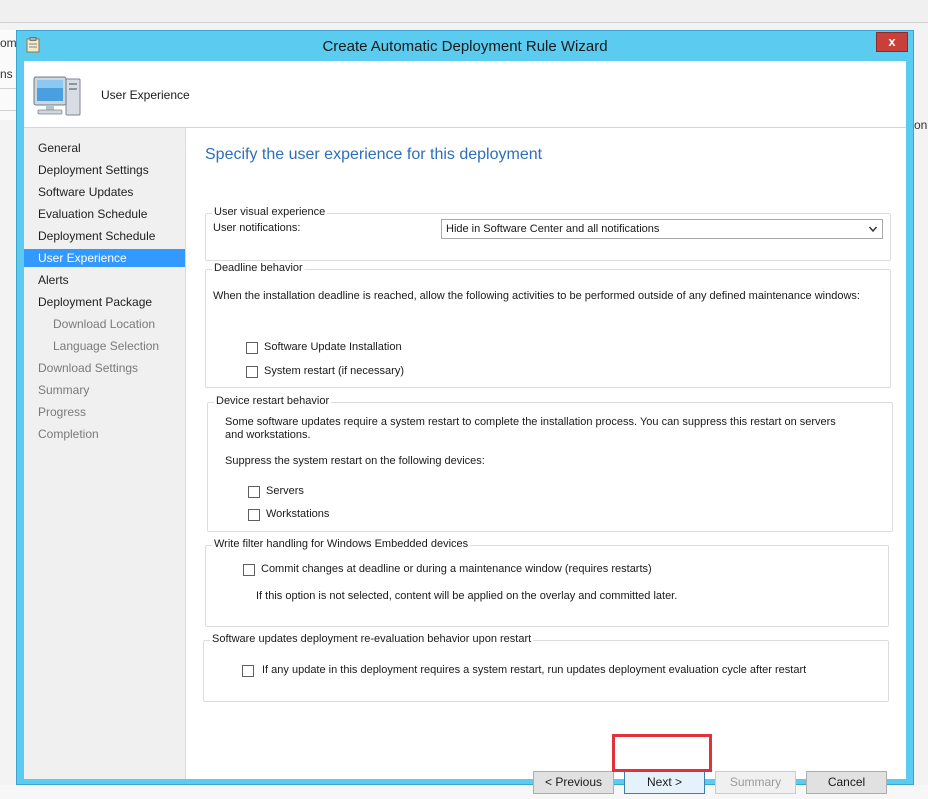  What do you see at coordinates (846, 782) in the screenshot?
I see `cancel-button: Cancel` at bounding box center [846, 782].